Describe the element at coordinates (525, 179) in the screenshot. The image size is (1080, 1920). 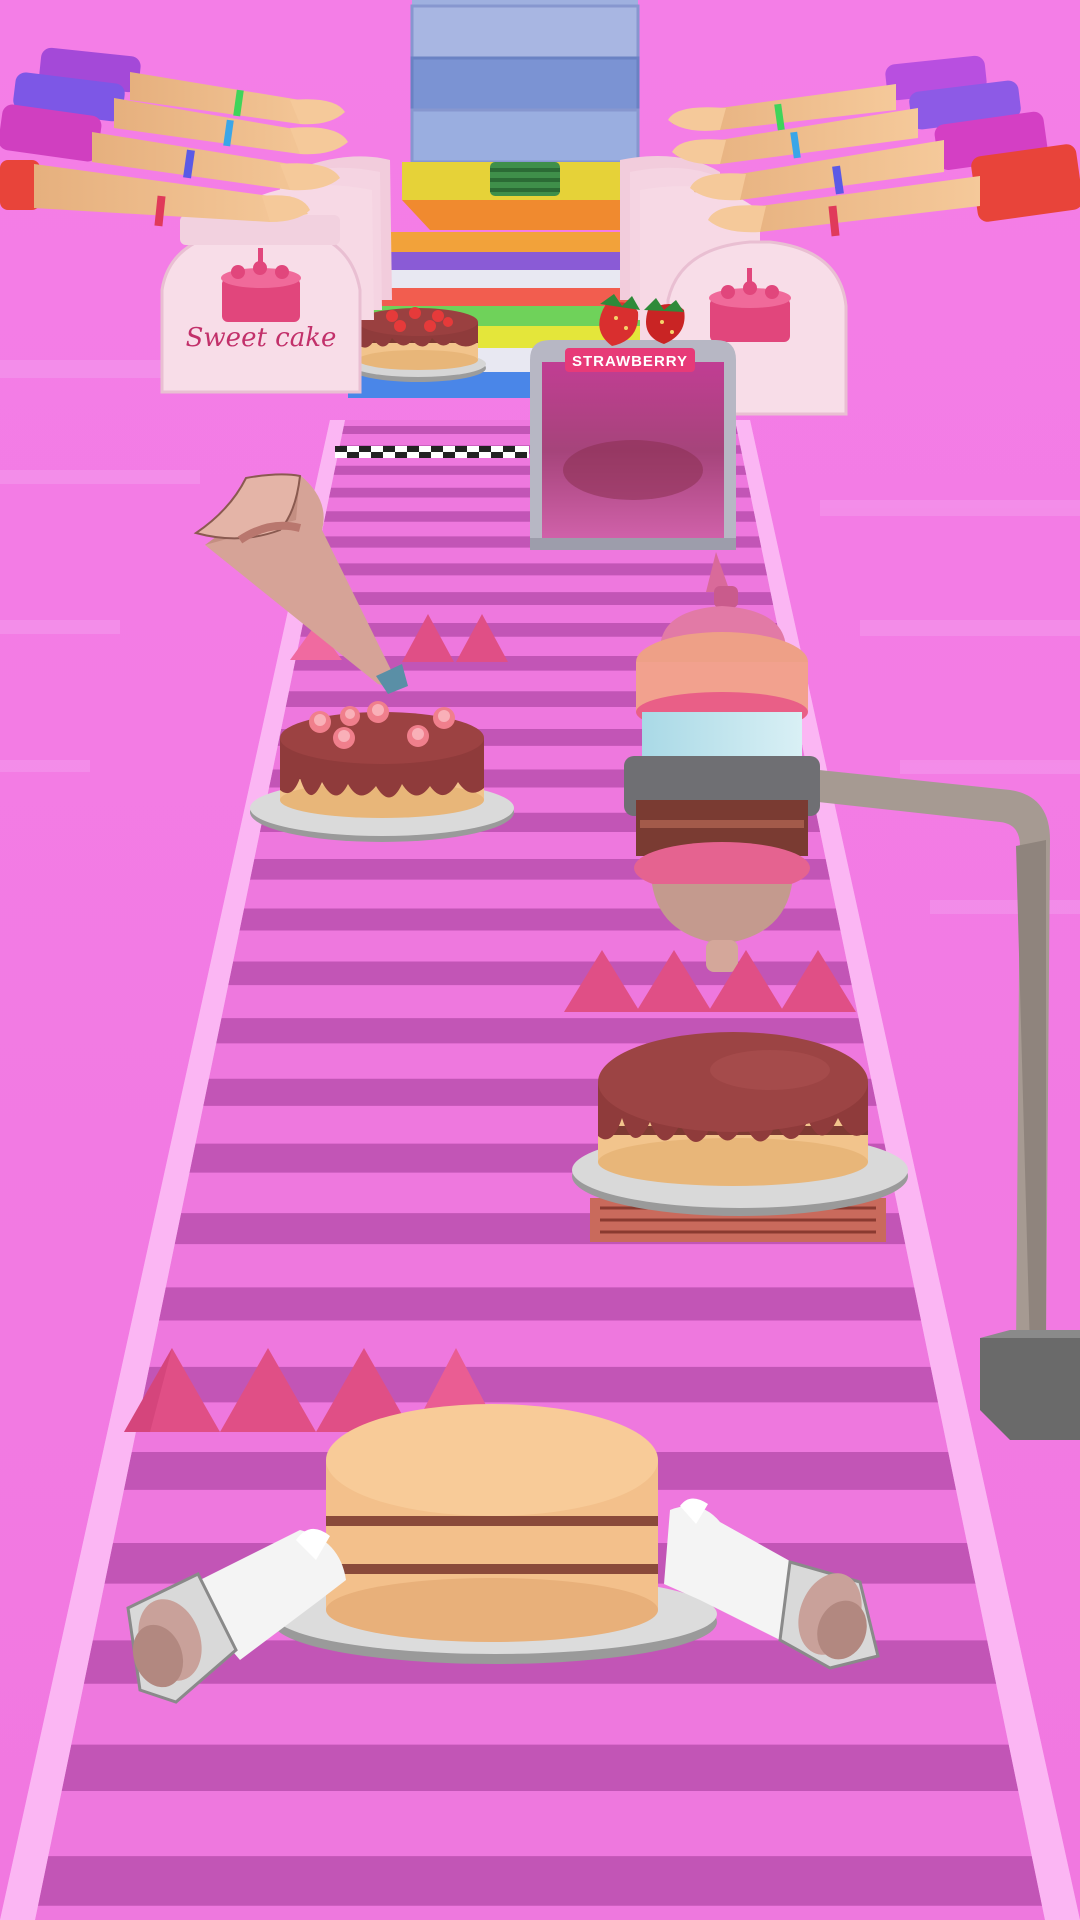
I see `cash-stack-icon` at that location.